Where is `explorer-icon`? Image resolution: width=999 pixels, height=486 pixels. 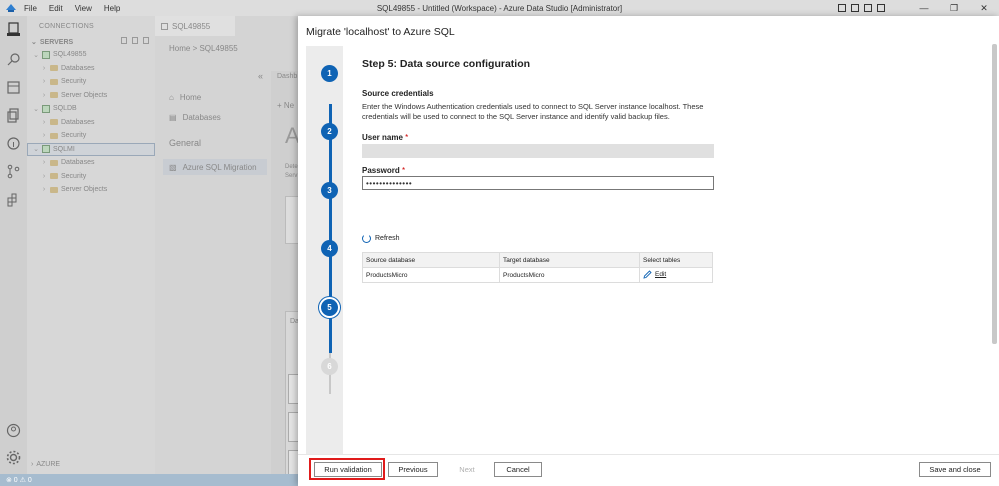
explorer-icon is located at coordinates (13, 115).